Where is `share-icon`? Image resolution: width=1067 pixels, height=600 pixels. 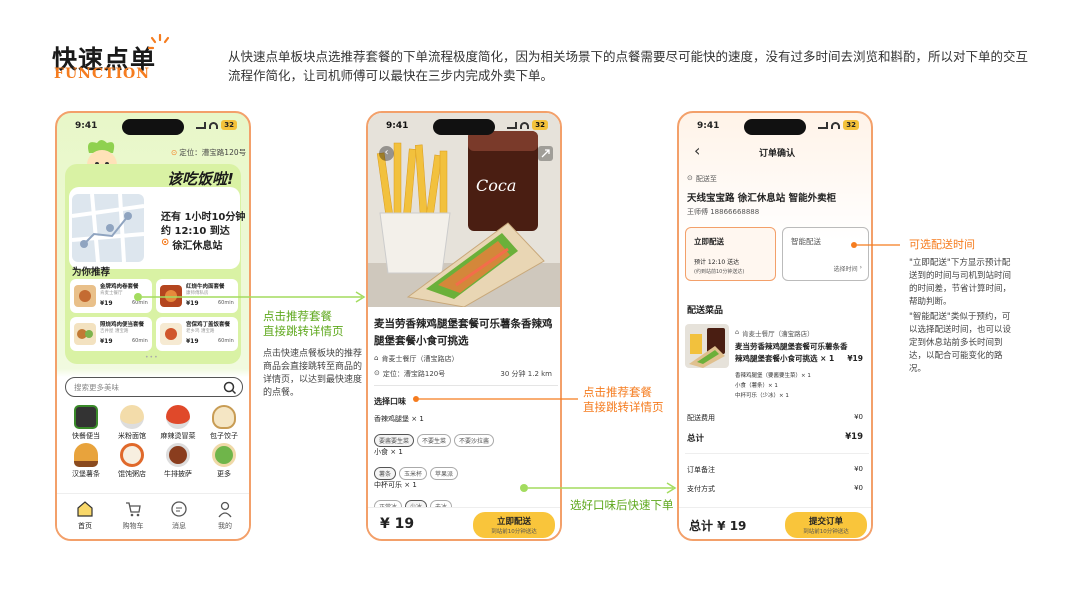
share-icon is located at coordinates (545, 153).